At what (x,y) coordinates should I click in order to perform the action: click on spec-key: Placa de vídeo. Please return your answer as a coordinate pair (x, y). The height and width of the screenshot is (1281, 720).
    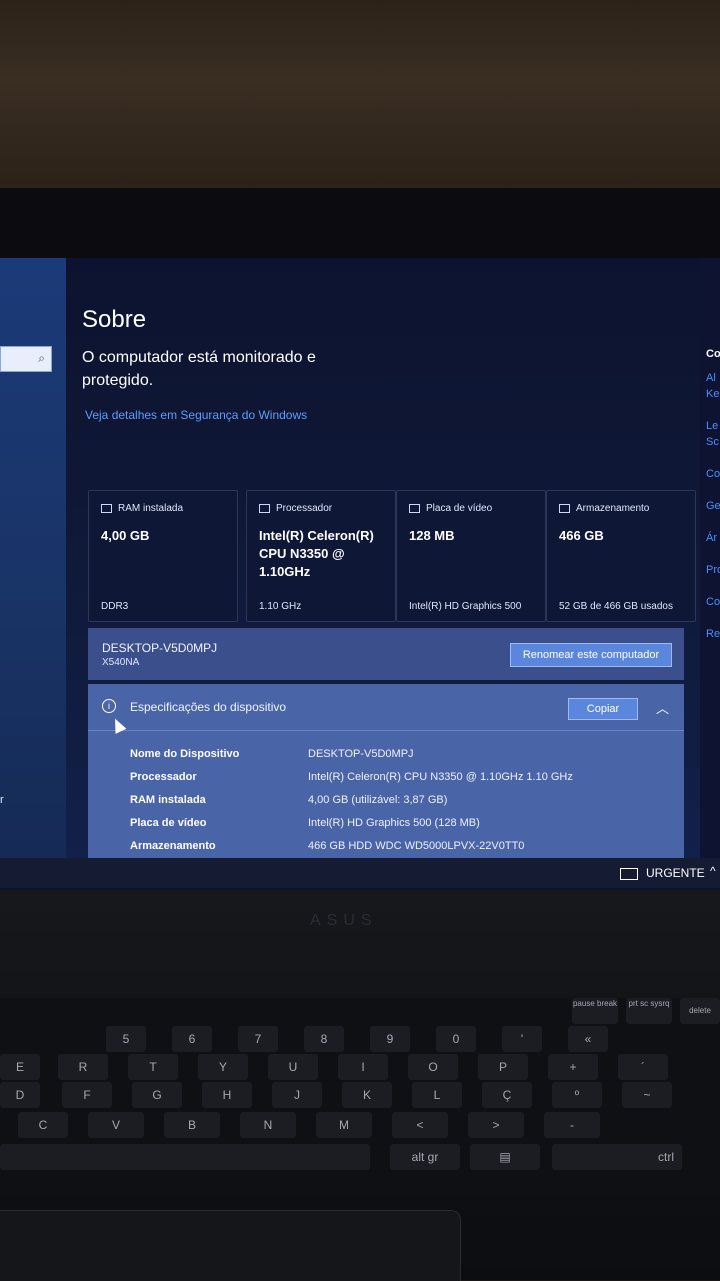
    Looking at the image, I should click on (168, 823).